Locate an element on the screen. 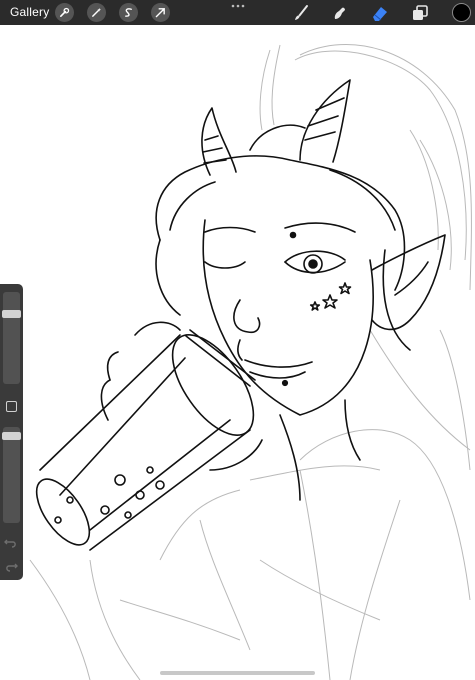 This screenshot has width=475, height=680. opacity-thumb is located at coordinates (11, 436).